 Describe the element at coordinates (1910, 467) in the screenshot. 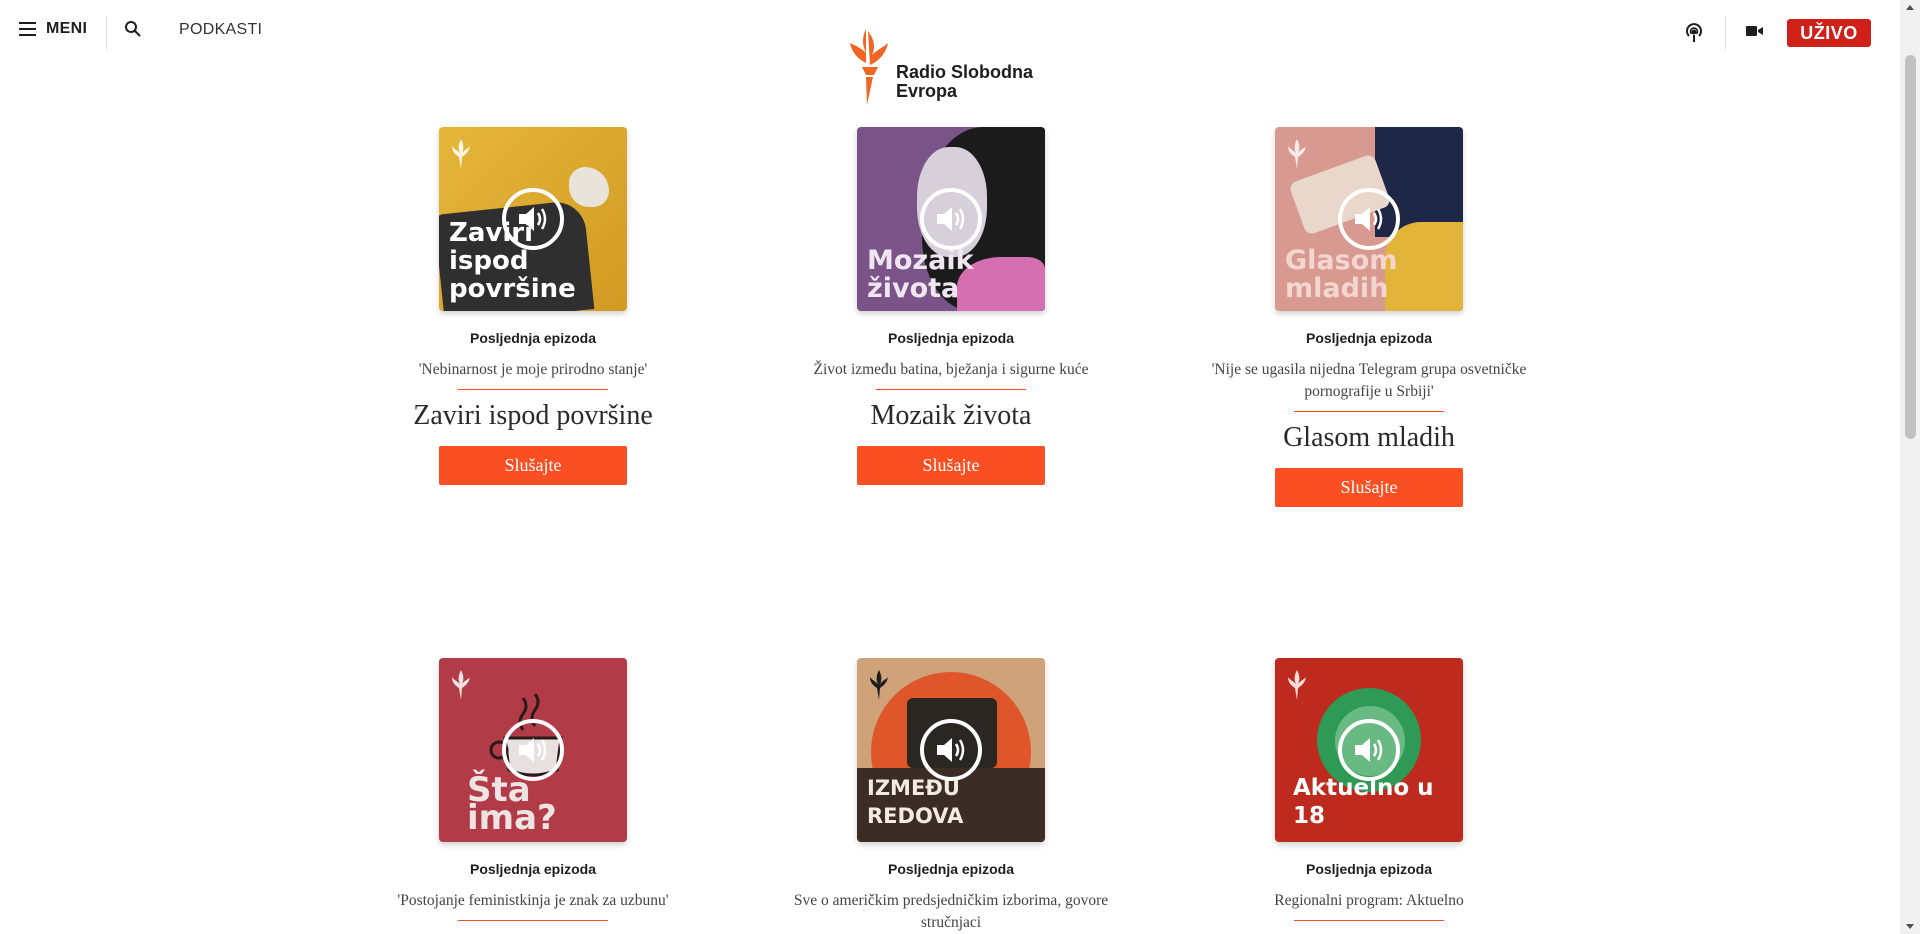

I see `scrollbar` at that location.